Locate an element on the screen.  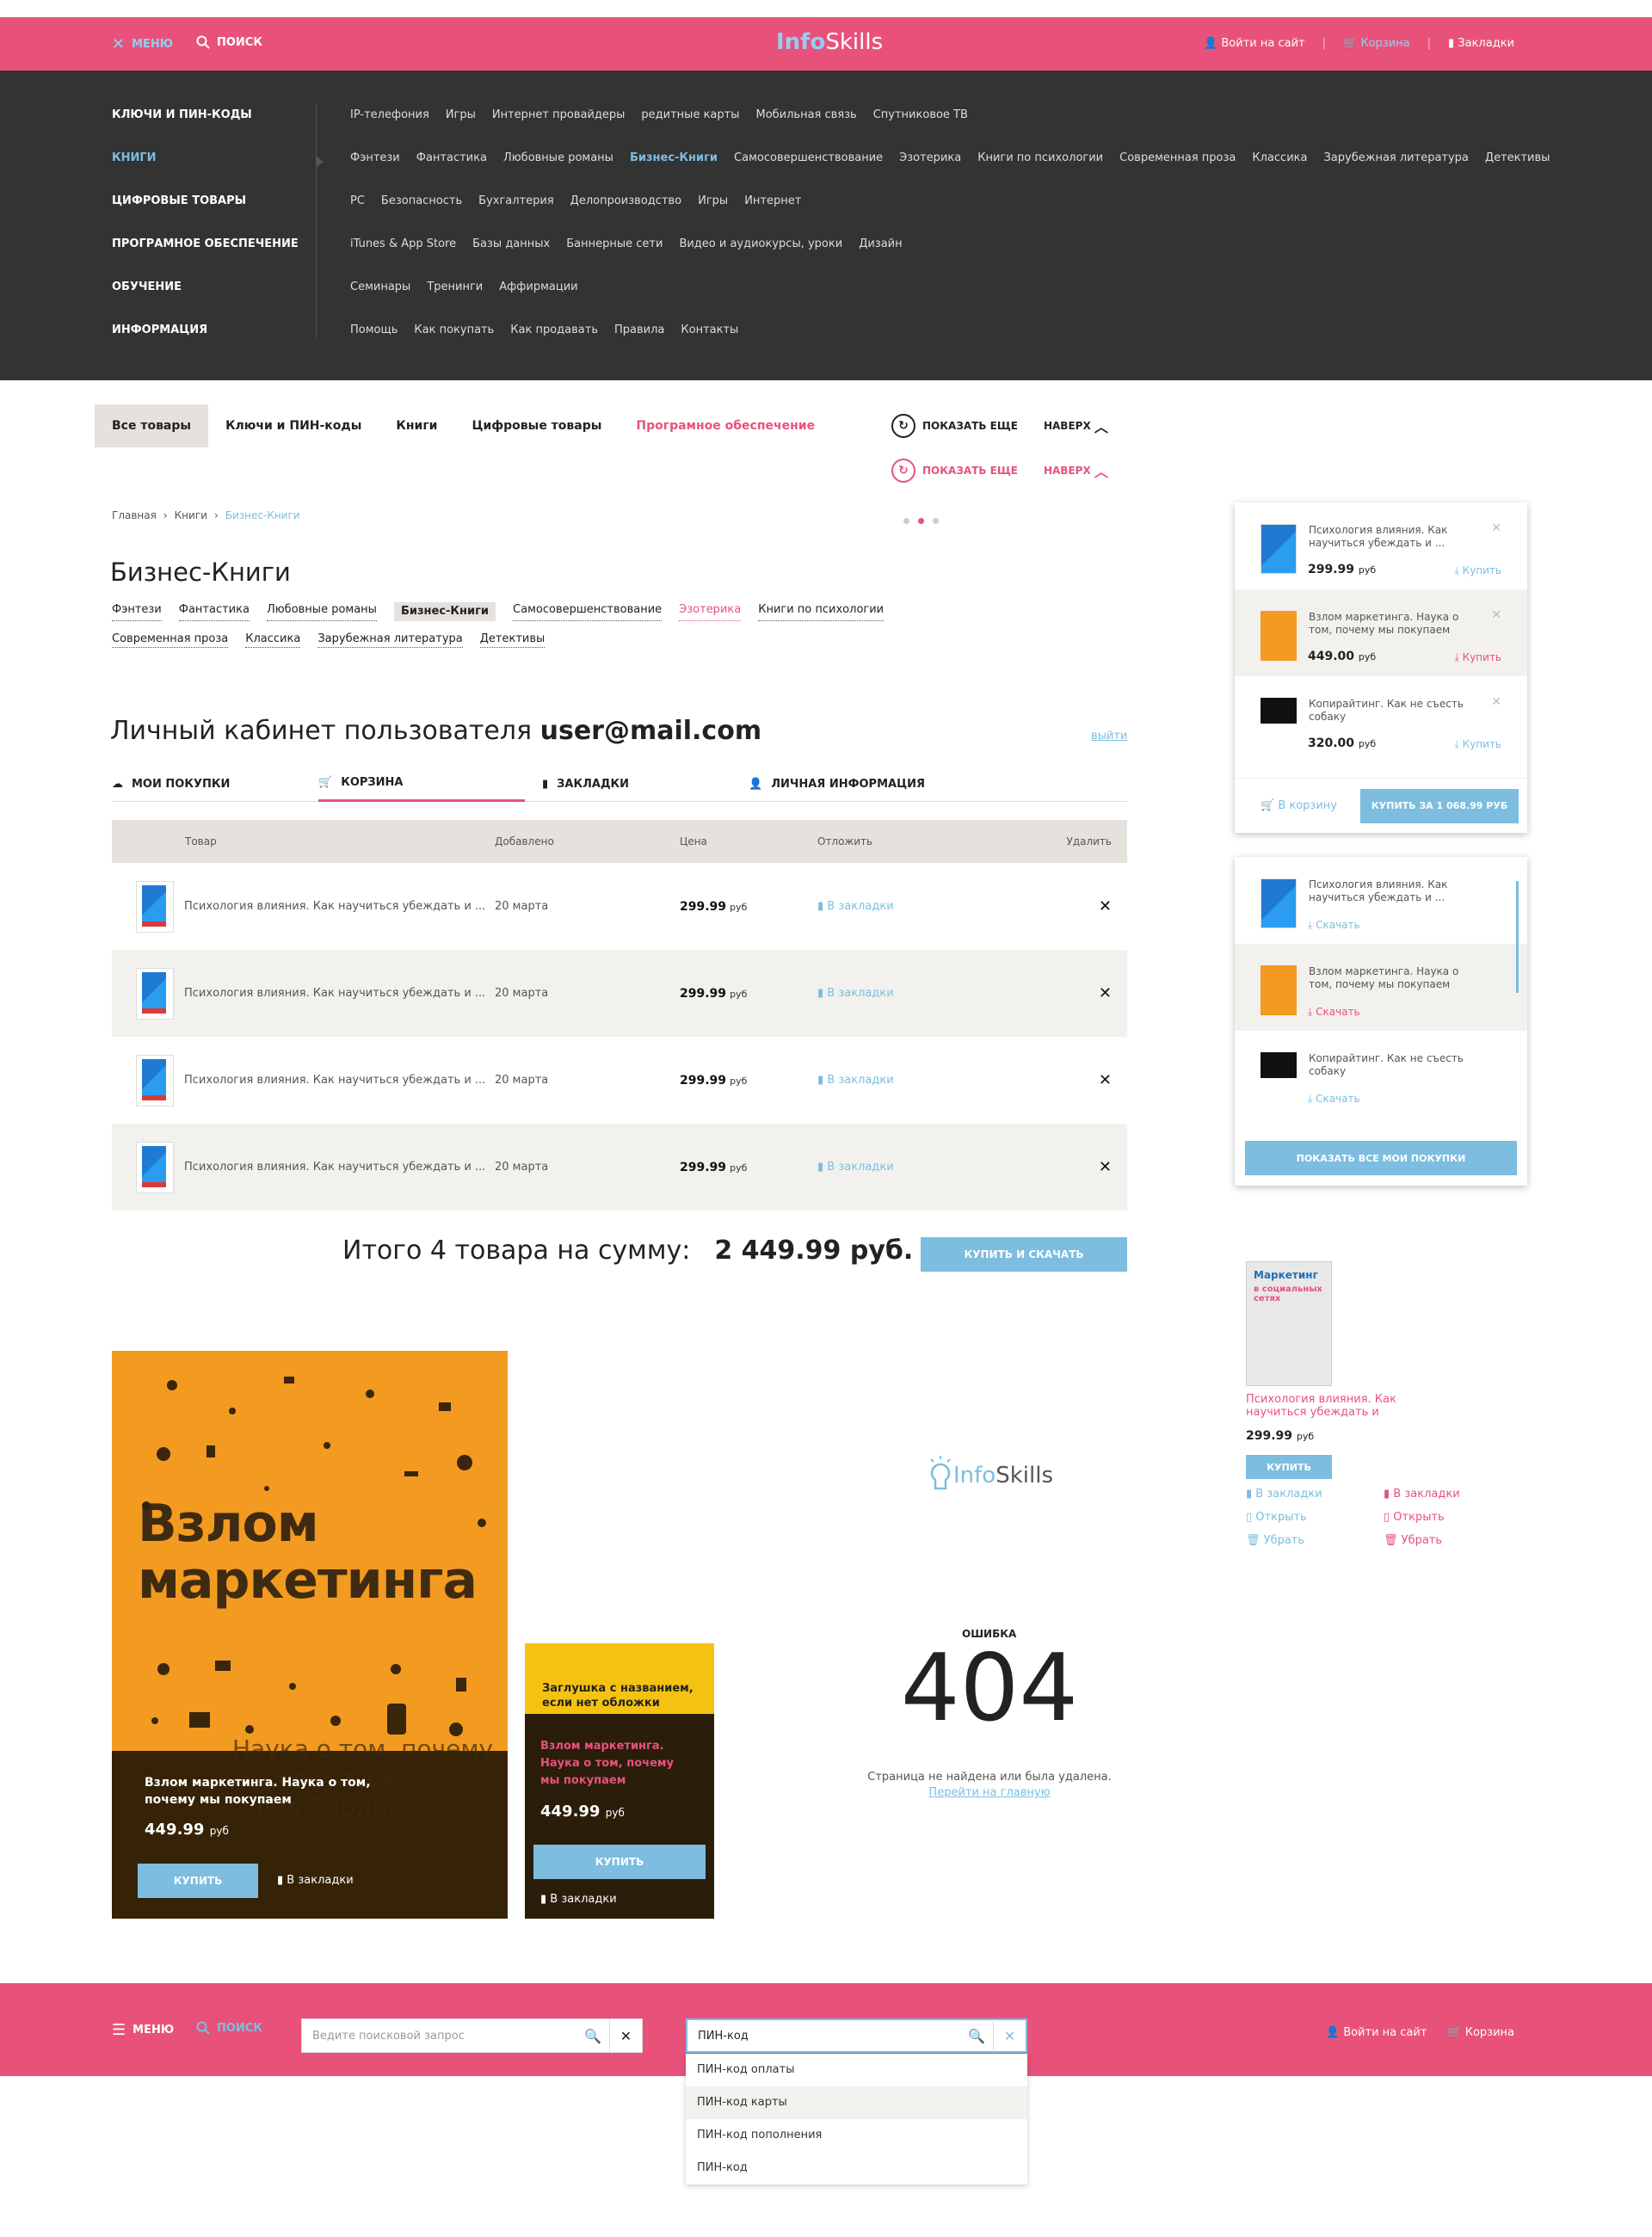
scroll-up-button: НАВЕРХ ︿ is located at coordinates (1076, 426).